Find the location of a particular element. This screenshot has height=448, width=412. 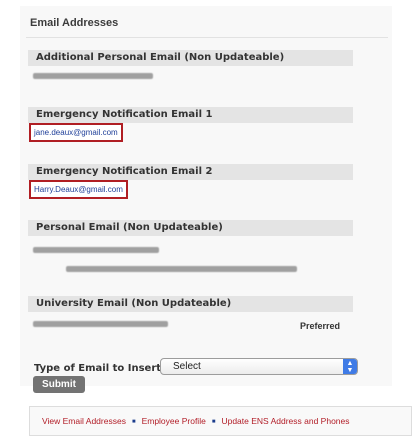

field-label-personal-email: Personal Email (Non Updateable) is located at coordinates (129, 227).